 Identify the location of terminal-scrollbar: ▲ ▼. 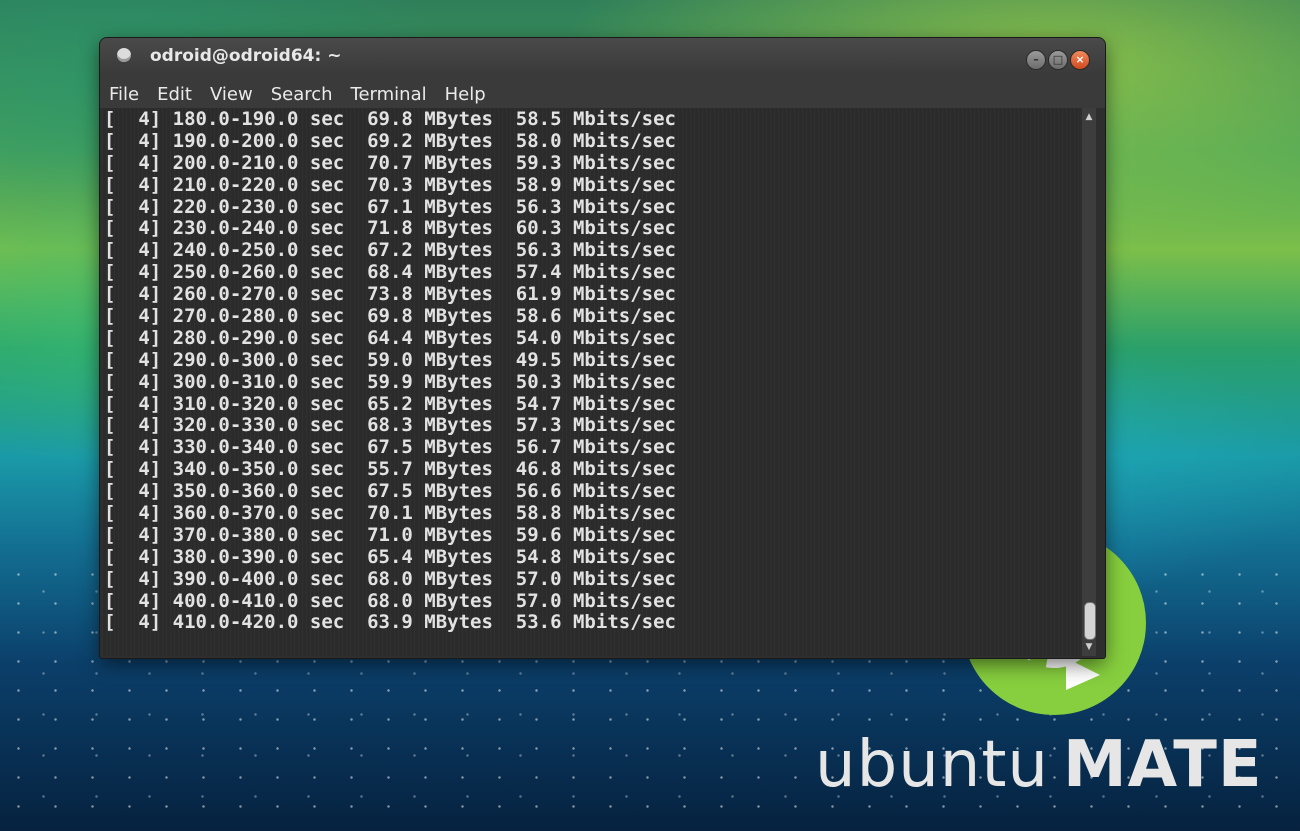
(1089, 382).